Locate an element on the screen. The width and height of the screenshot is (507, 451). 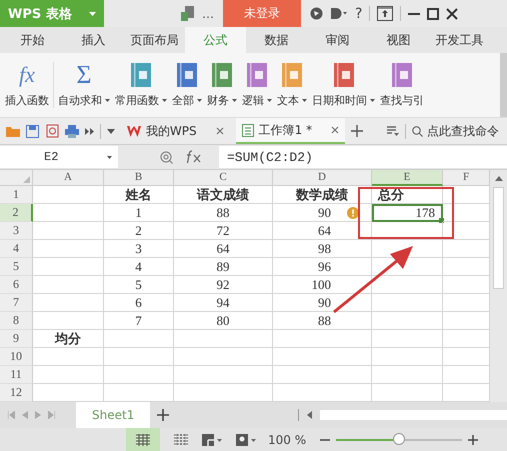
ribbon-tab: 开始 is located at coordinates (32, 40).